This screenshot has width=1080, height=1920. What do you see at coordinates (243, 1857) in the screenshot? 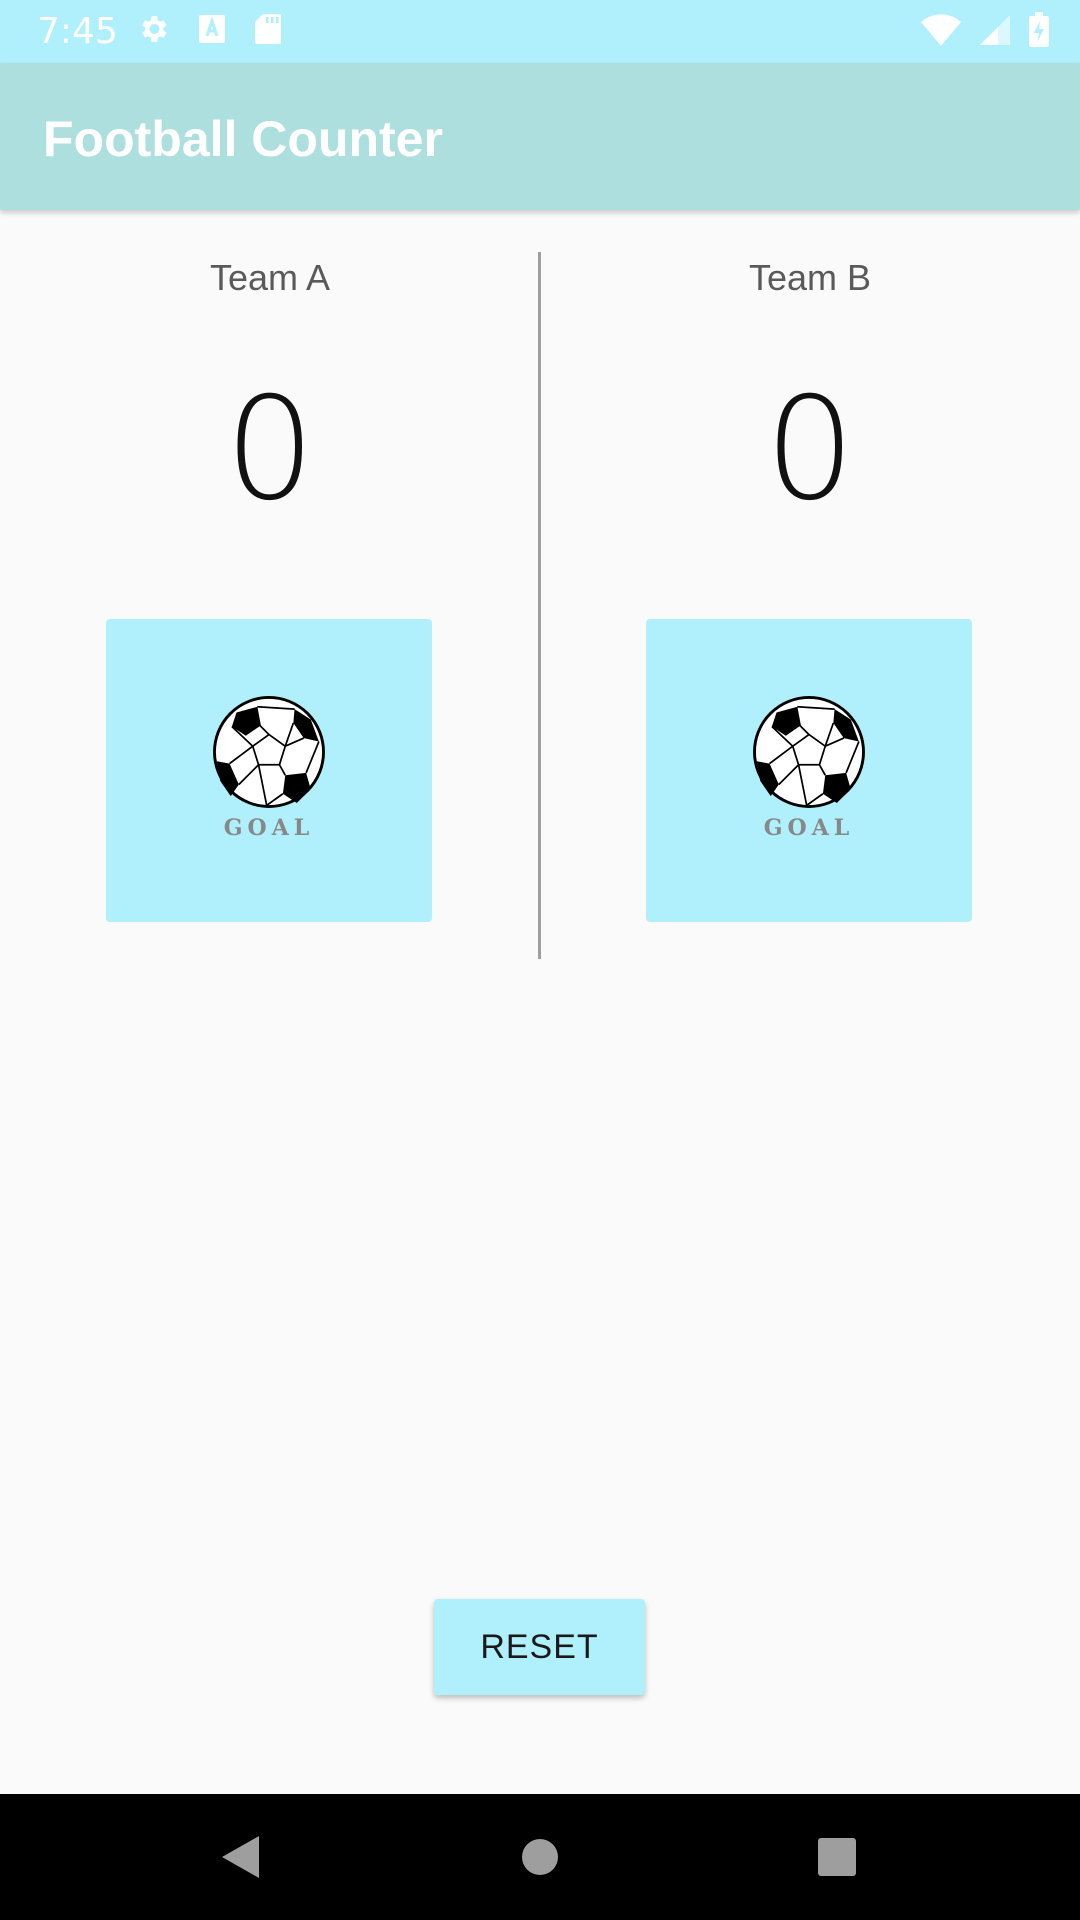
I see `back-icon` at bounding box center [243, 1857].